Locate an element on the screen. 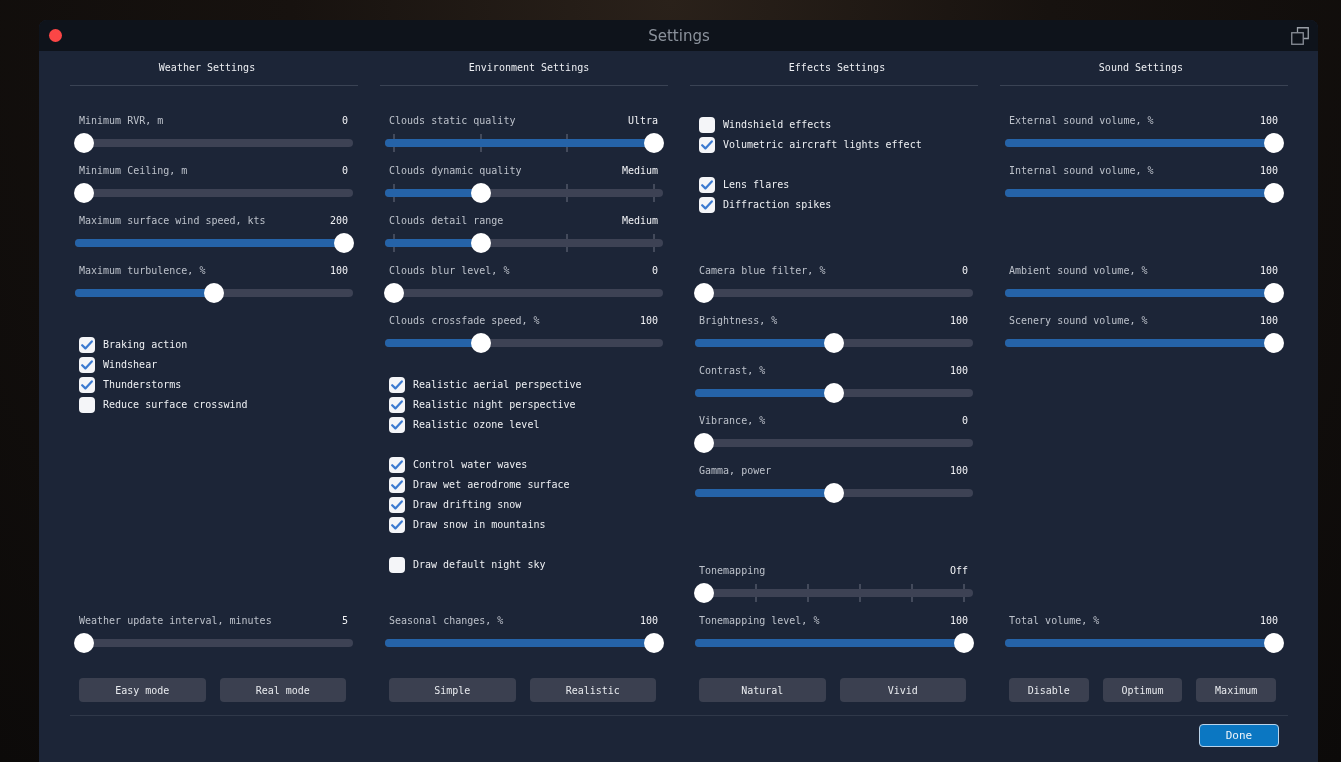  checkbox-label: Realistic ozone level is located at coordinates (476, 425).